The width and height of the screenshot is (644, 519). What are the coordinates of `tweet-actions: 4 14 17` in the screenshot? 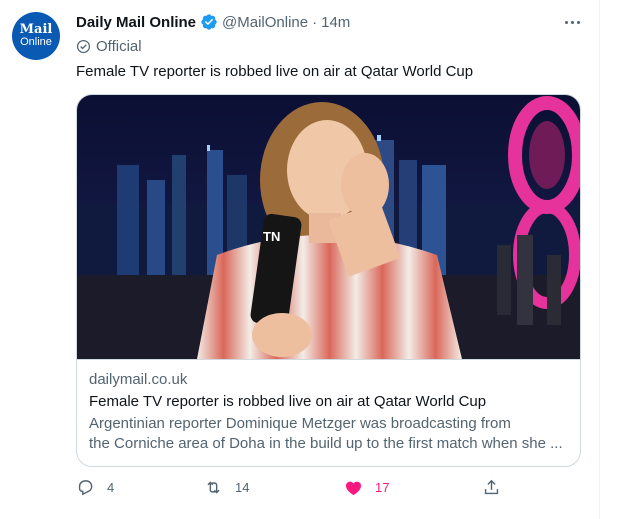 It's located at (291, 490).